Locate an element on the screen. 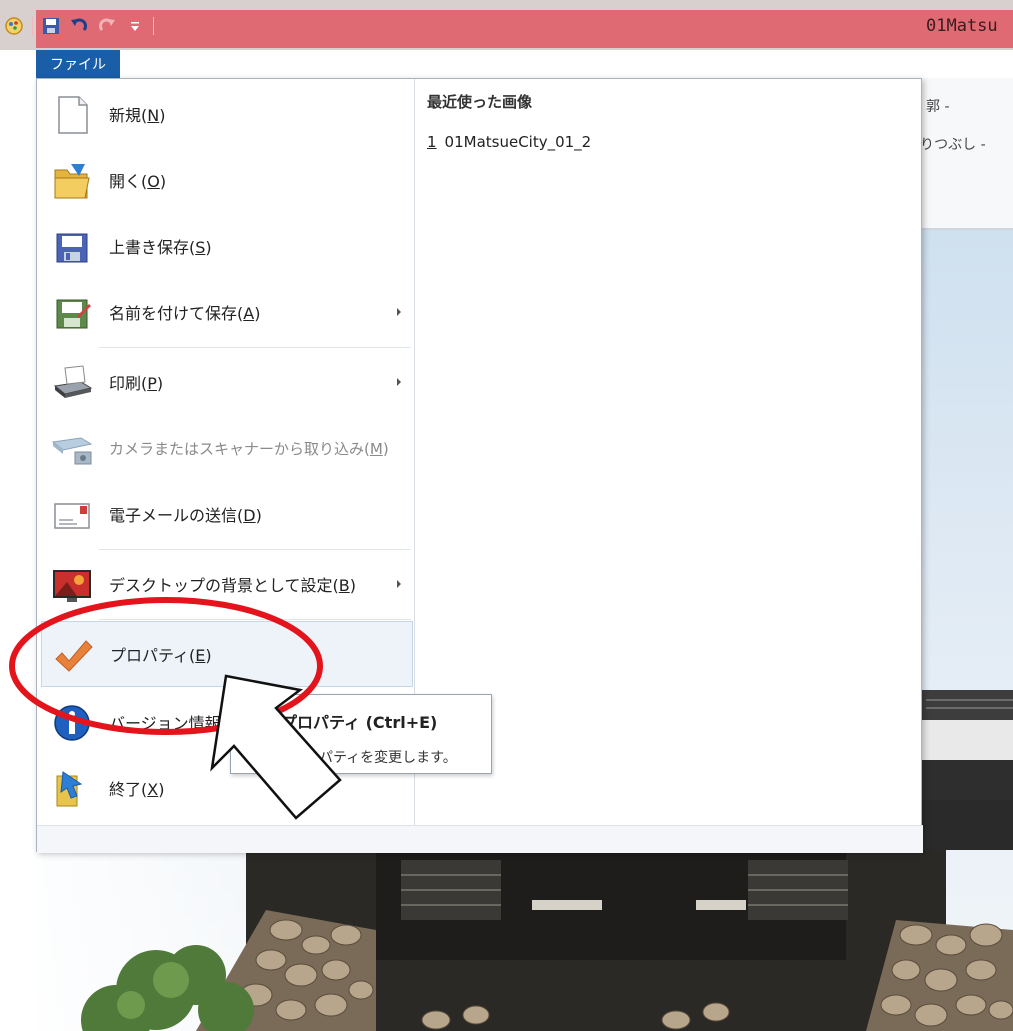  menu-item-label: カメラまたはスキャナーから取り込み(M) is located at coordinates (249, 448).